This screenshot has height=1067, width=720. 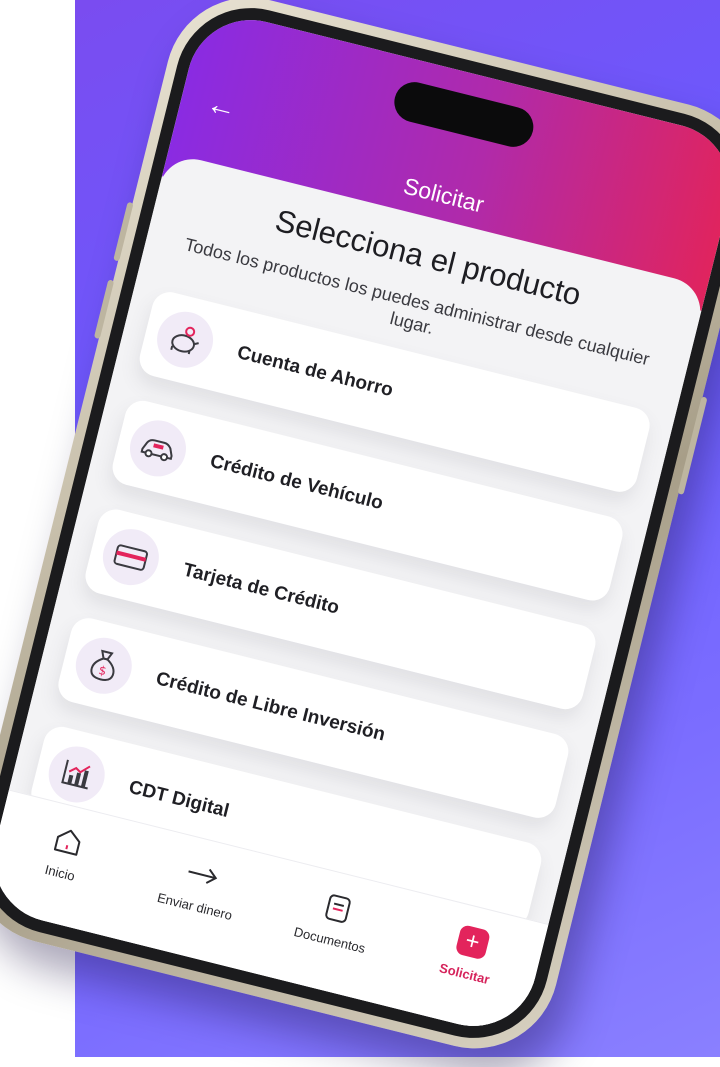 I want to click on product-label: Crédito de Libre Inversión, so click(x=270, y=707).